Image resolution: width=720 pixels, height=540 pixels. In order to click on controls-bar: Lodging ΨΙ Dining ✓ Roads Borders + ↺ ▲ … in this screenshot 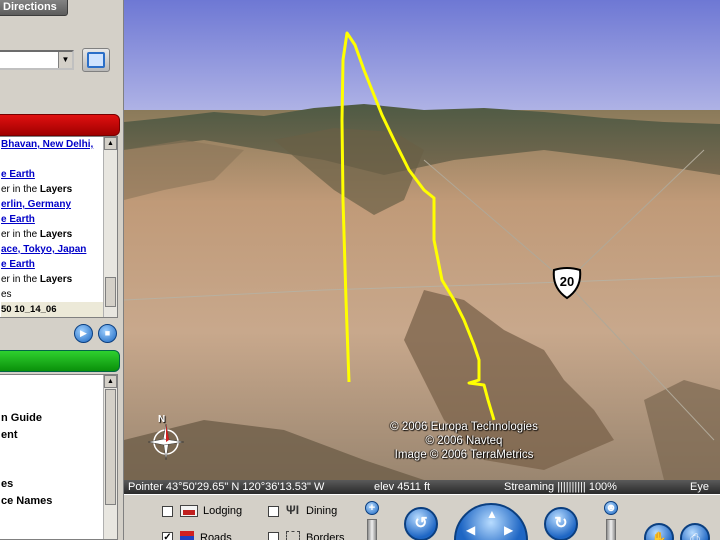, I will do `click(422, 517)`.